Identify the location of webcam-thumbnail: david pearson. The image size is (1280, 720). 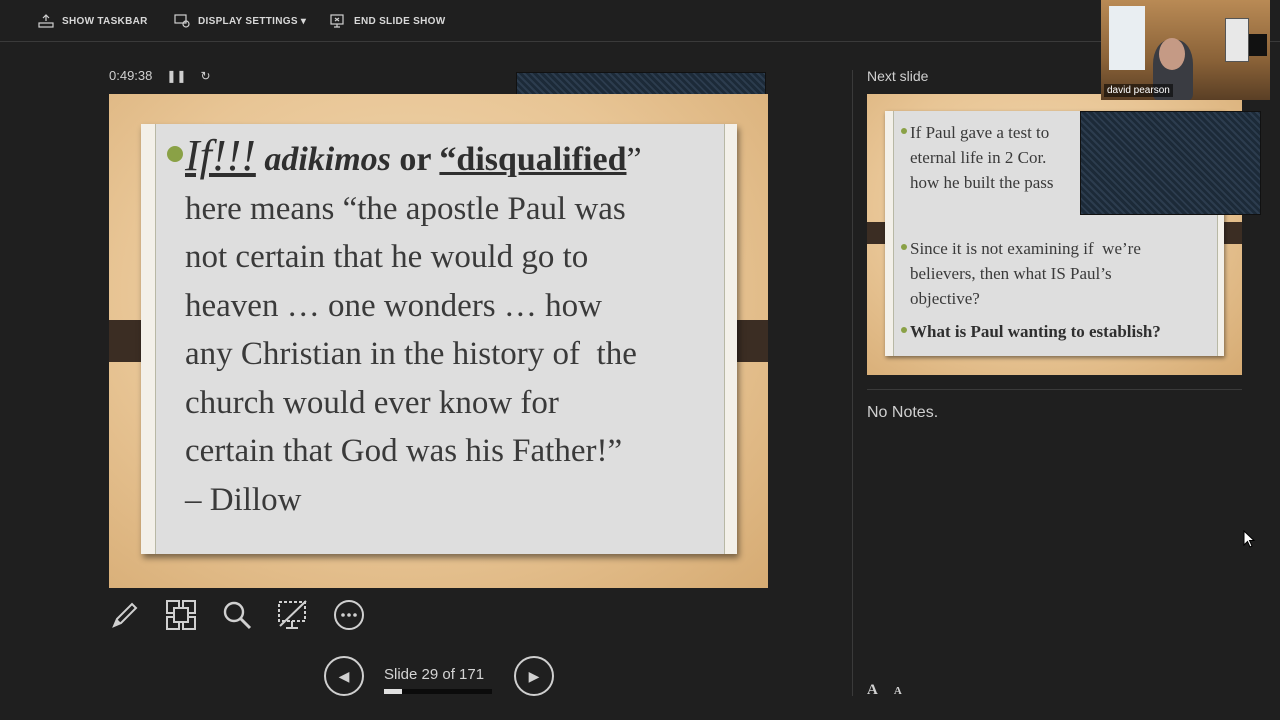
(1185, 50).